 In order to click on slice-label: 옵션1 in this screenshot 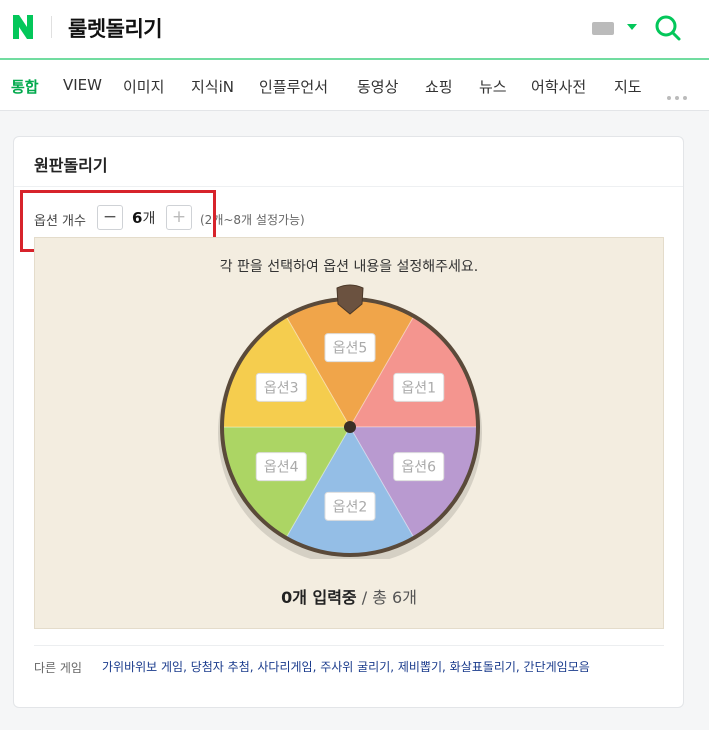, I will do `click(418, 388)`.